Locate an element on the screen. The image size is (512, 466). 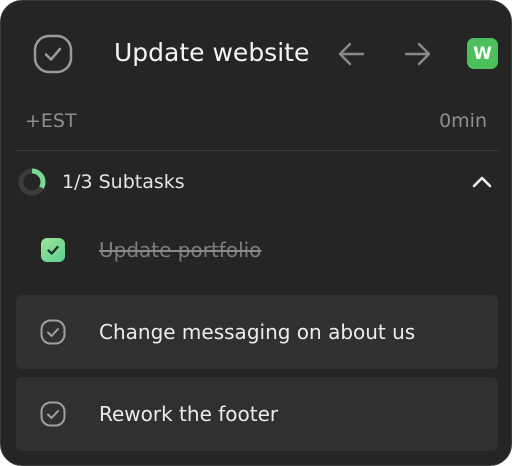
subtask-label: Rework the footer is located at coordinates (189, 414).